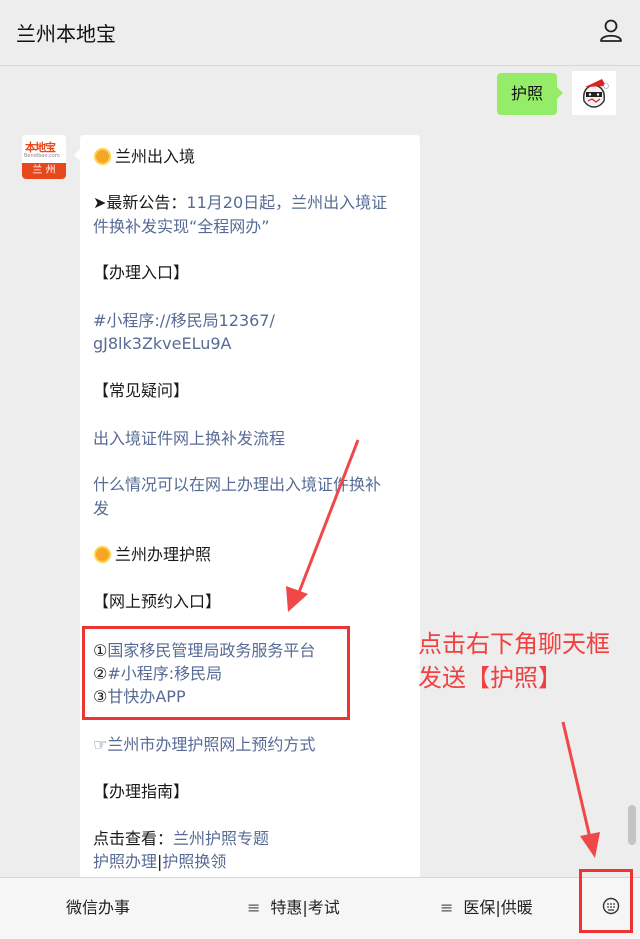  I want to click on booking-method-link: ☞兰州市办理护照网上预约方式, so click(204, 745).